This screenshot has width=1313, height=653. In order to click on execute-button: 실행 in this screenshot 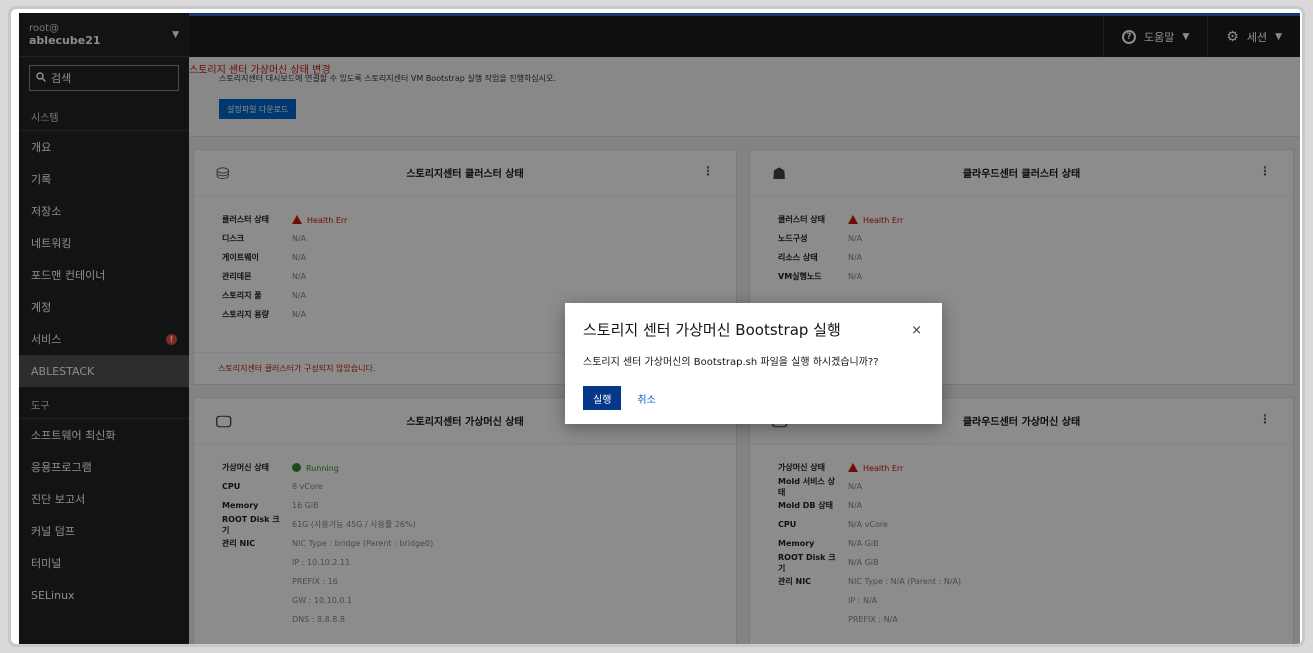, I will do `click(602, 398)`.